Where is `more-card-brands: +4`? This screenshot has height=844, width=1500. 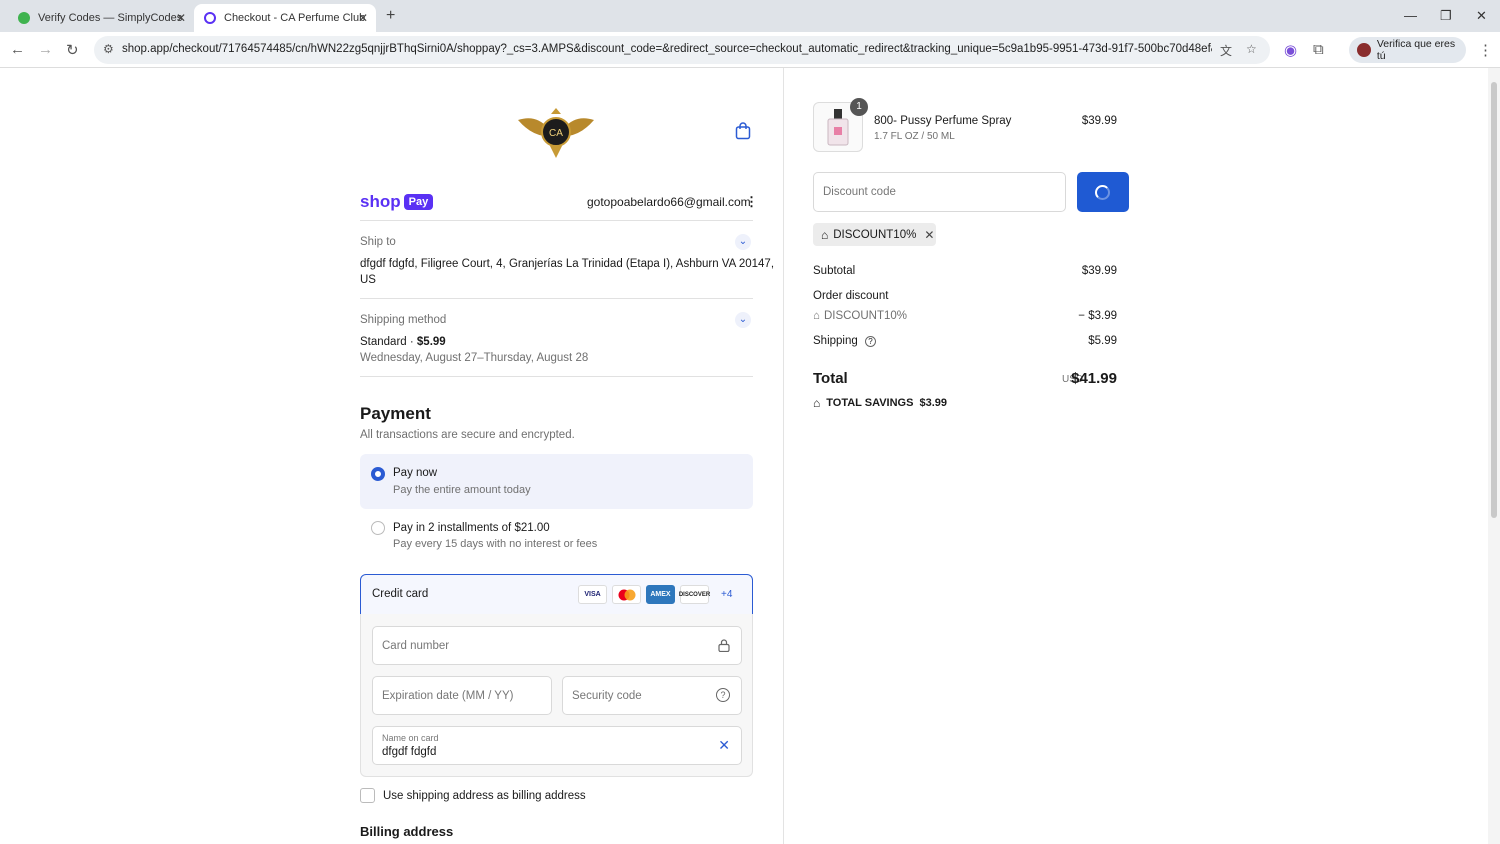 more-card-brands: +4 is located at coordinates (727, 594).